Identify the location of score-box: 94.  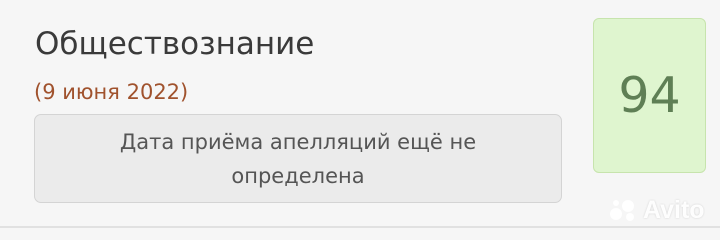
(649, 95).